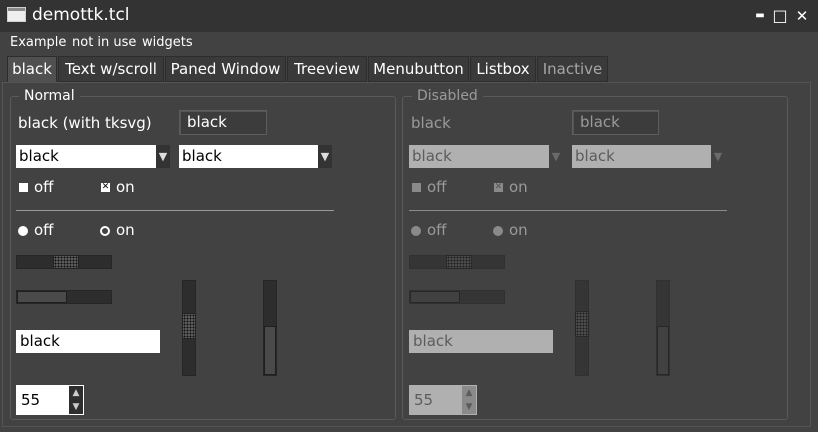 The image size is (818, 432). What do you see at coordinates (409, 16) in the screenshot?
I see `title-bar: demottk.tcl ▬ □ ✕` at bounding box center [409, 16].